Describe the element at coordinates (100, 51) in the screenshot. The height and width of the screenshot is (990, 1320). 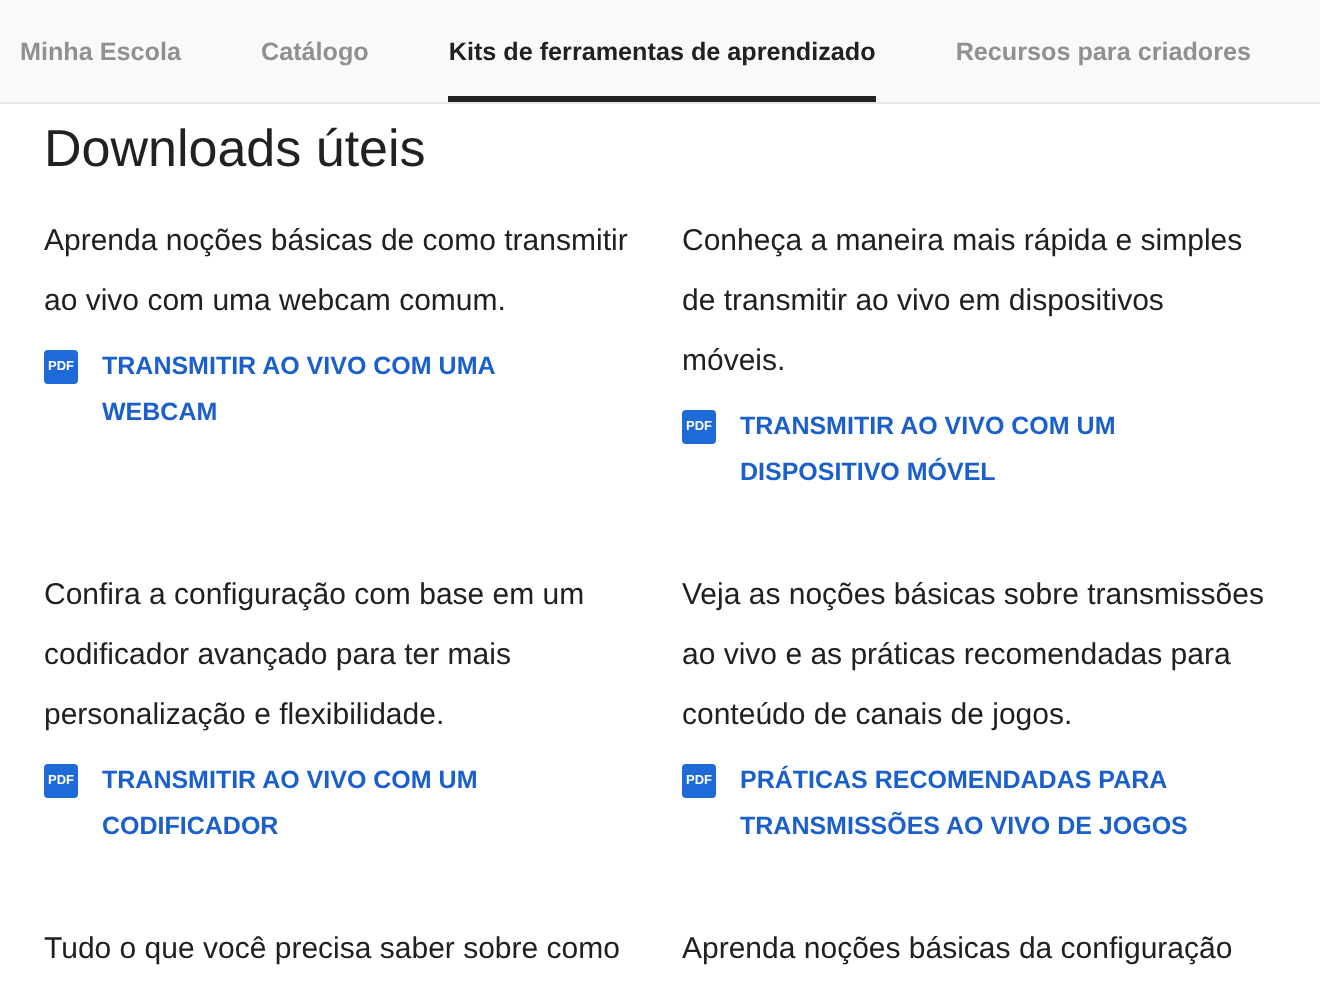
I see `tab: Minha Escola` at that location.